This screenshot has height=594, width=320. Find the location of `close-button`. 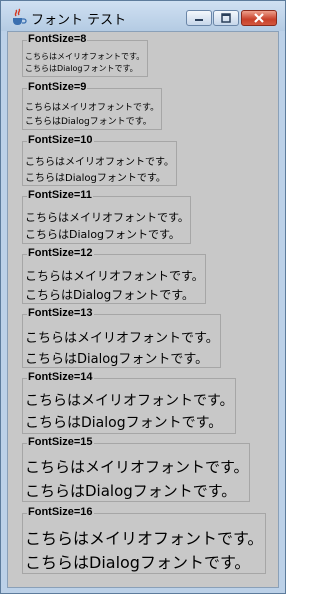

close-button is located at coordinates (259, 18).